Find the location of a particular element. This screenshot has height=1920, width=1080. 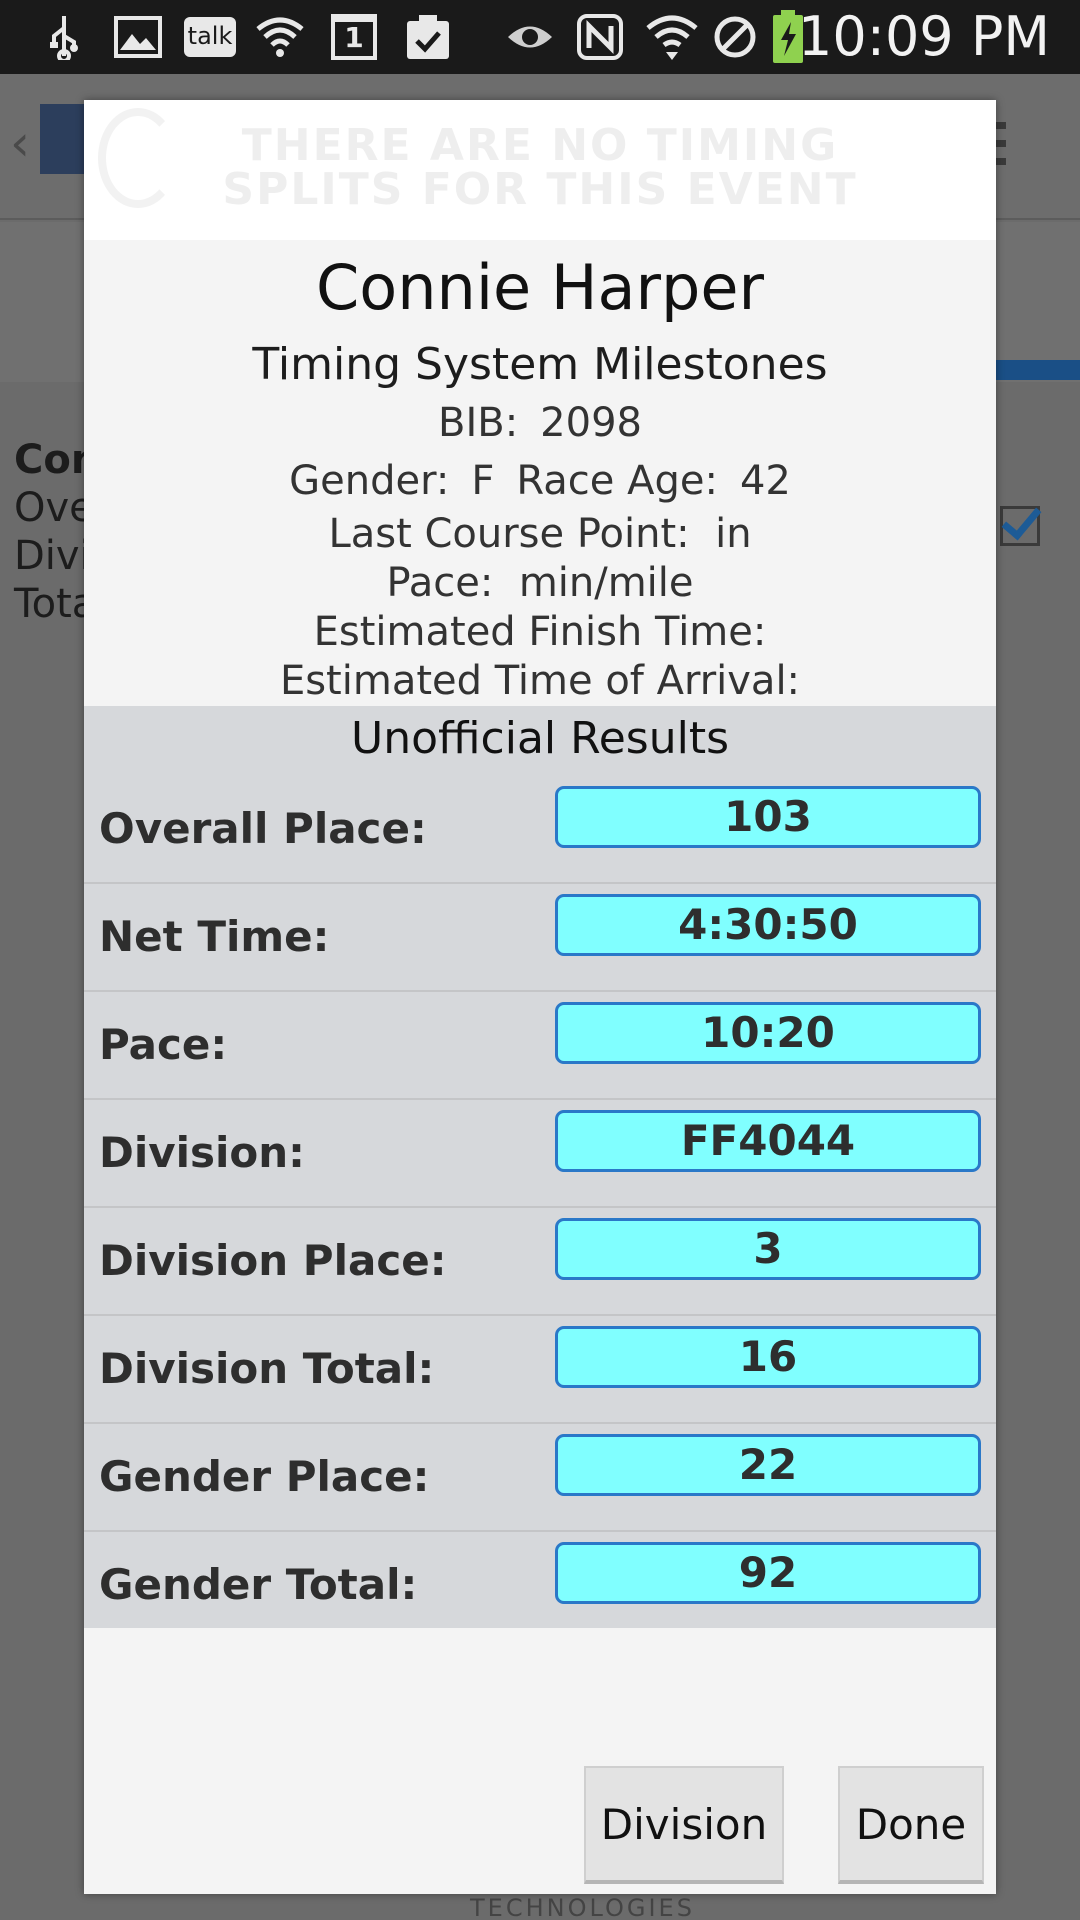

status-bar: talk 1 10:09 PM is located at coordinates (540, 37).